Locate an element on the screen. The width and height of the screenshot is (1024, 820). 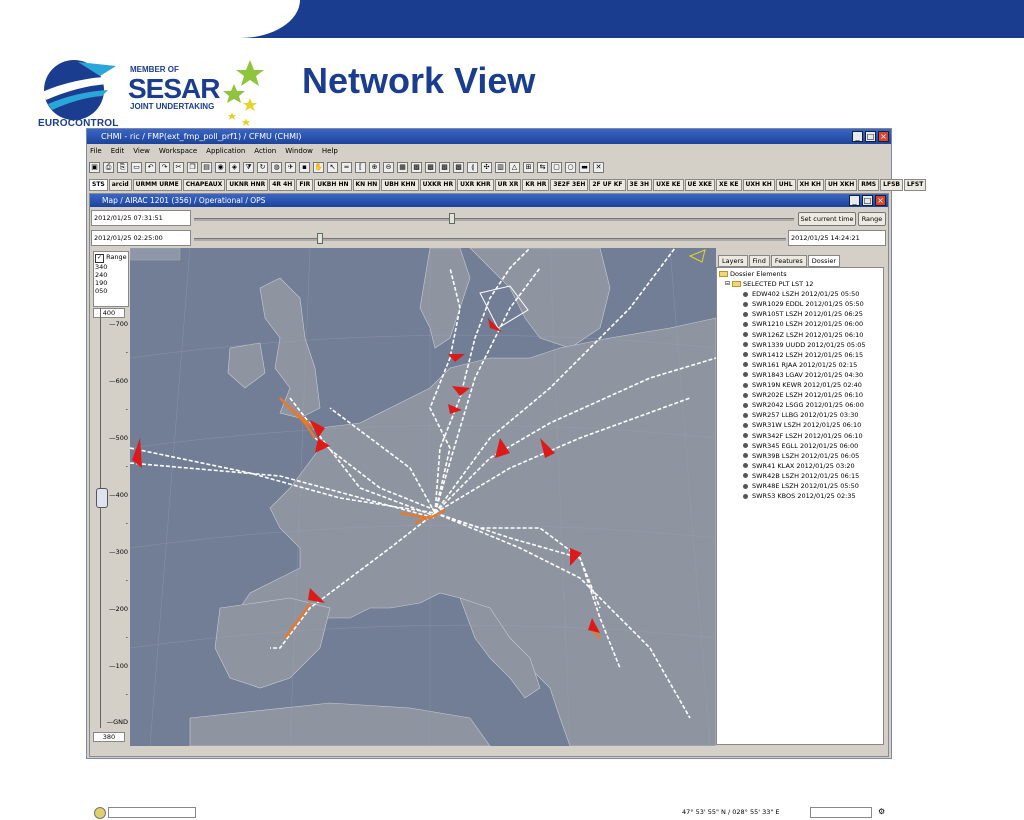
tab-ur-xr: UR XR is located at coordinates (508, 185).